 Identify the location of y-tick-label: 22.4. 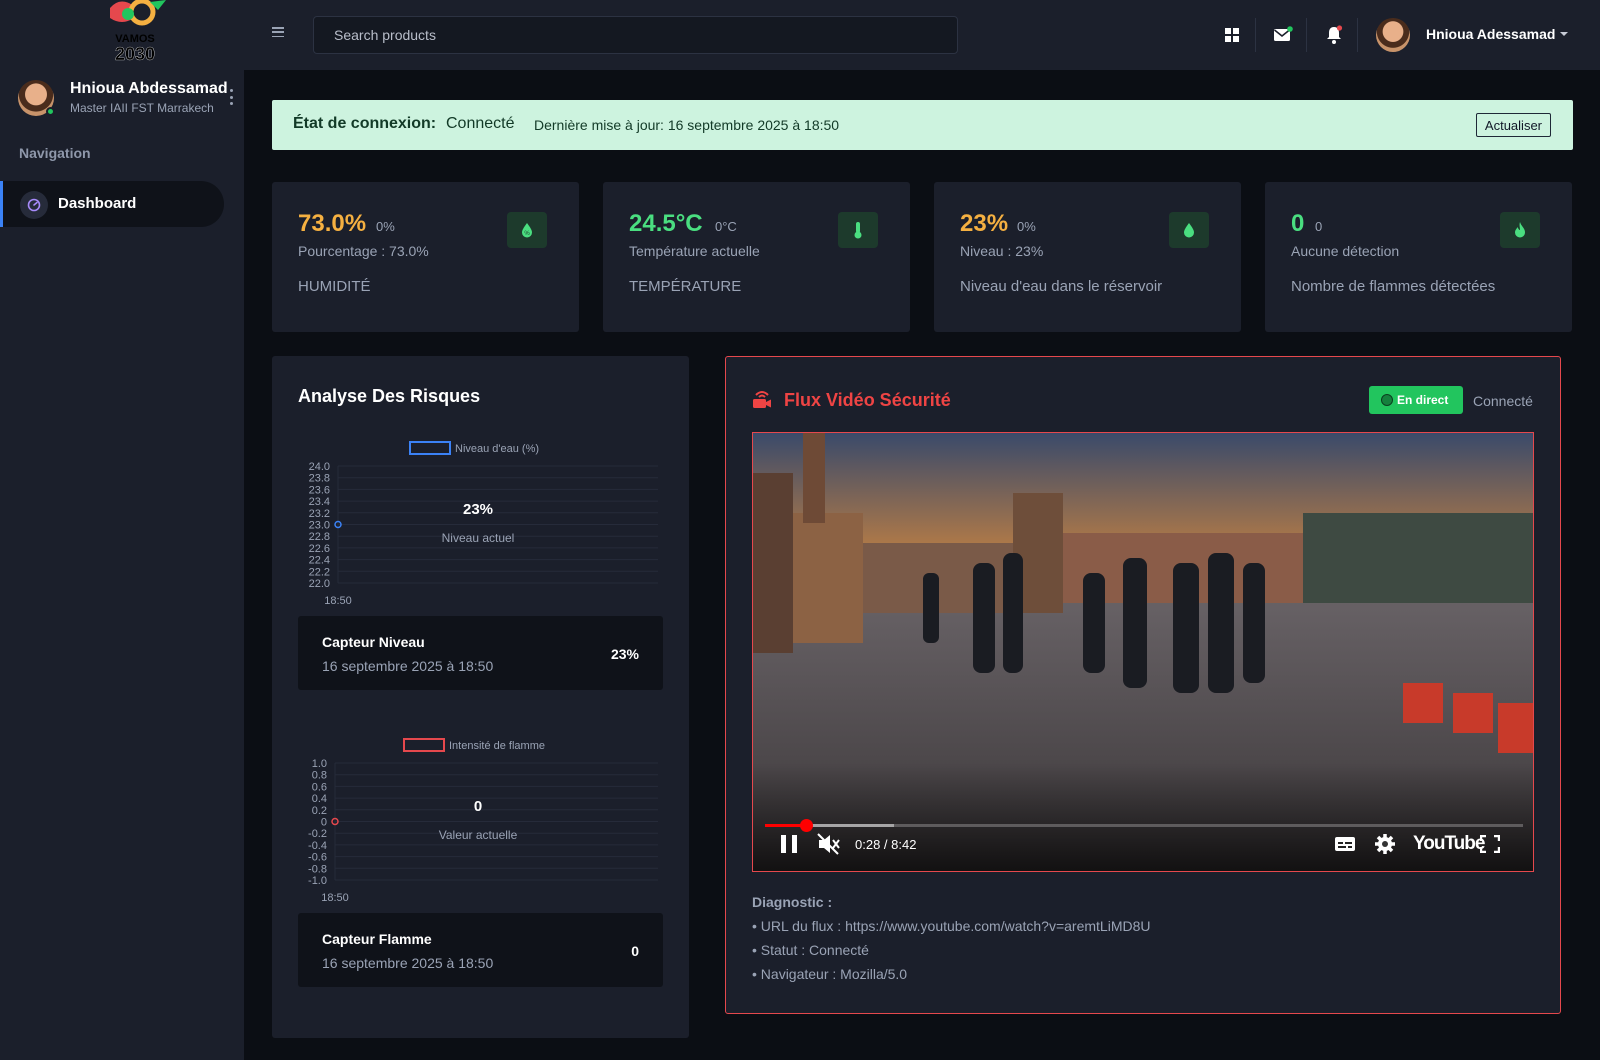
(319, 561).